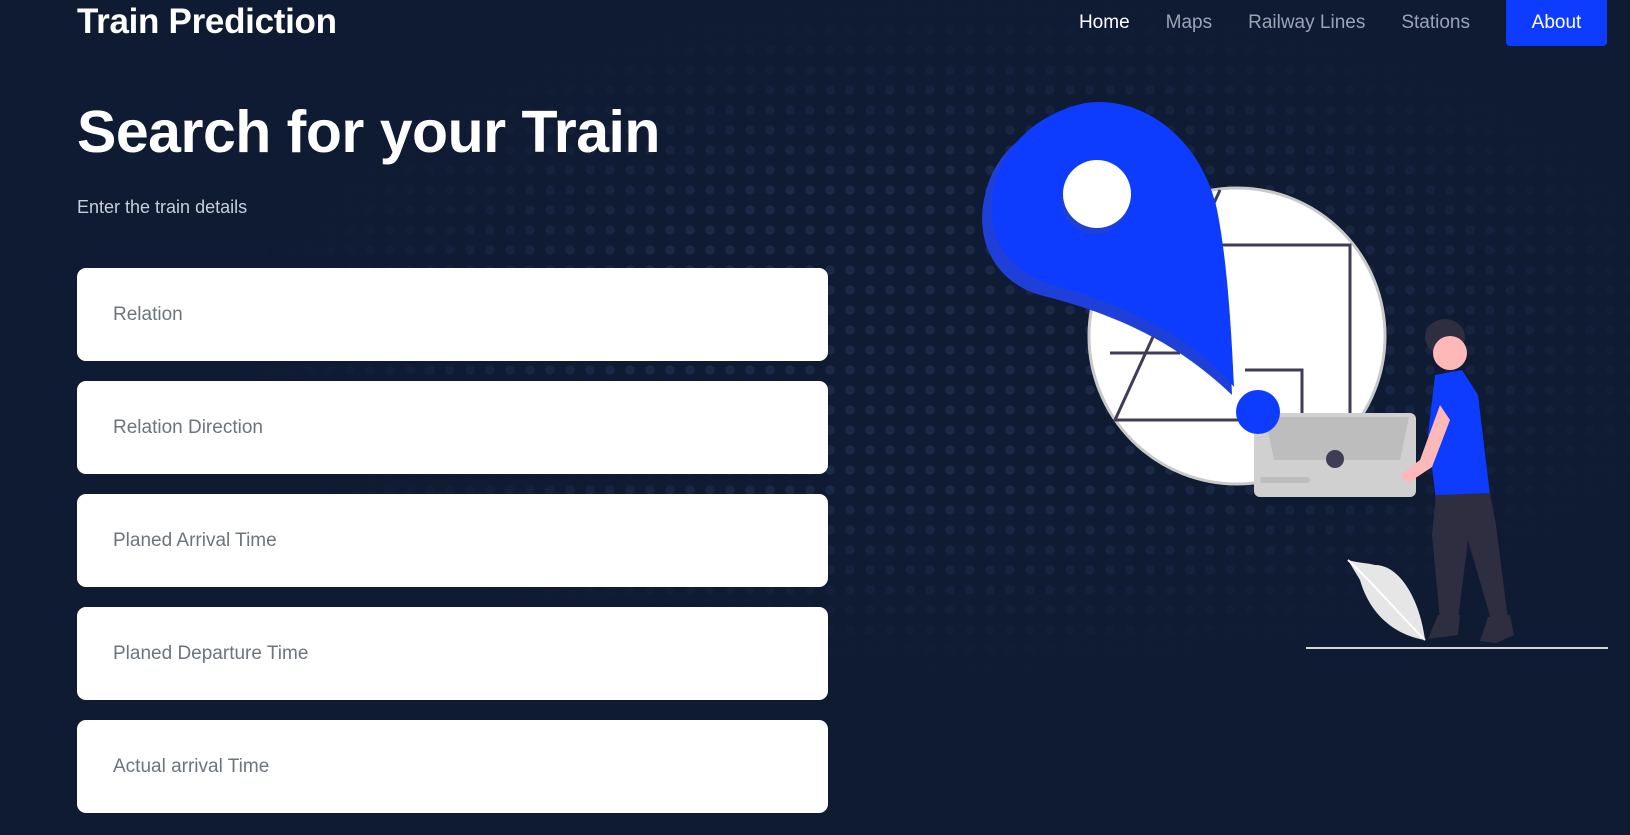  What do you see at coordinates (368, 132) in the screenshot?
I see `page-title: Search for your Train` at bounding box center [368, 132].